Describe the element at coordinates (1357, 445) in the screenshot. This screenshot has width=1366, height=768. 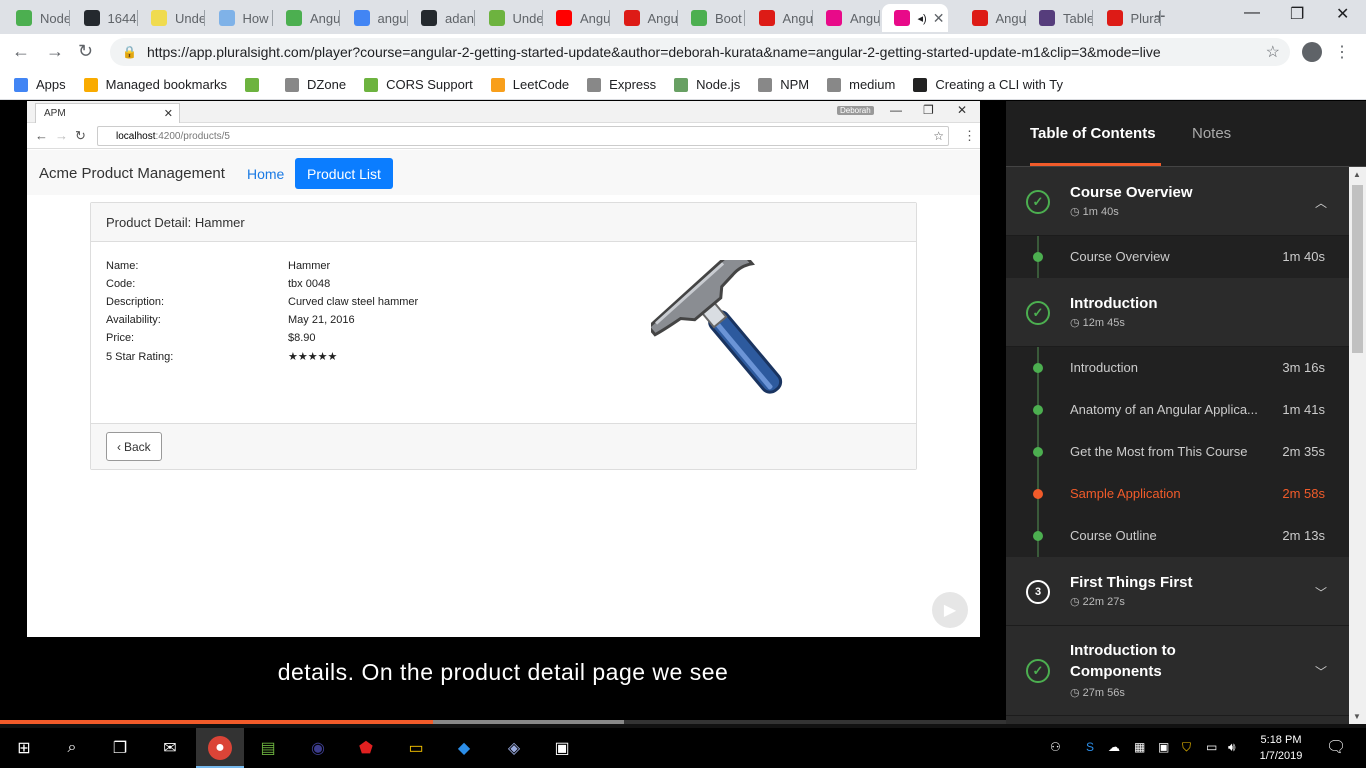
I see `sidebar-scrollbar: ▲ ▼` at that location.